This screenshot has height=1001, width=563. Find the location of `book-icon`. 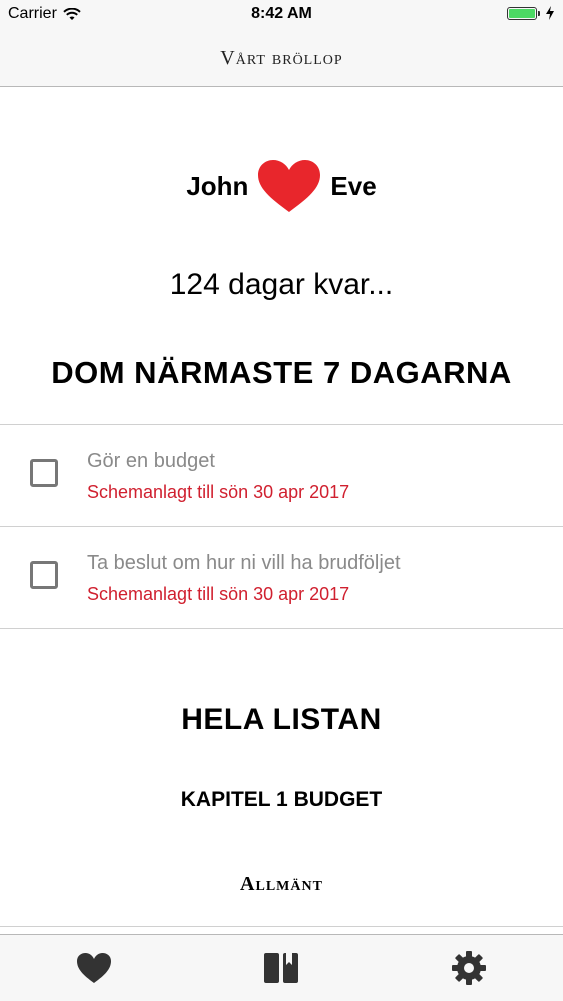

book-icon is located at coordinates (281, 968).